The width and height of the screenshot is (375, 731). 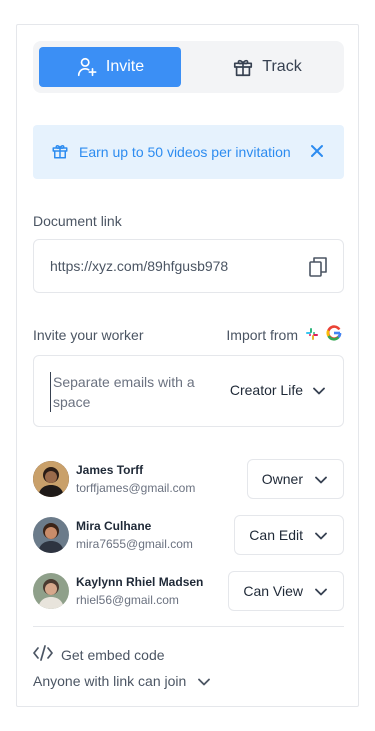 I want to click on embed-label: Get embed code, so click(x=113, y=654).